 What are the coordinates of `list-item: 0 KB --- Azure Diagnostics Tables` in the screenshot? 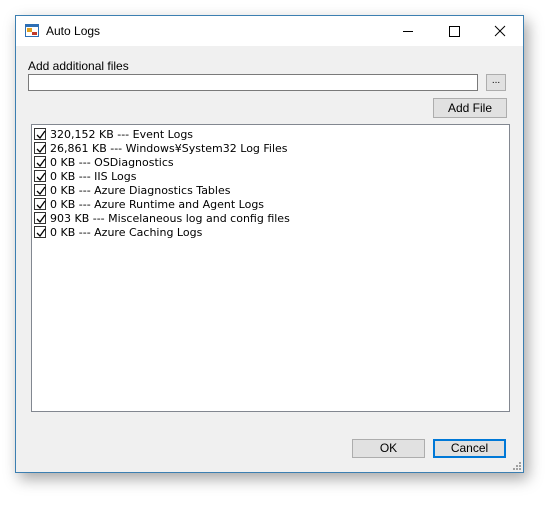 It's located at (132, 190).